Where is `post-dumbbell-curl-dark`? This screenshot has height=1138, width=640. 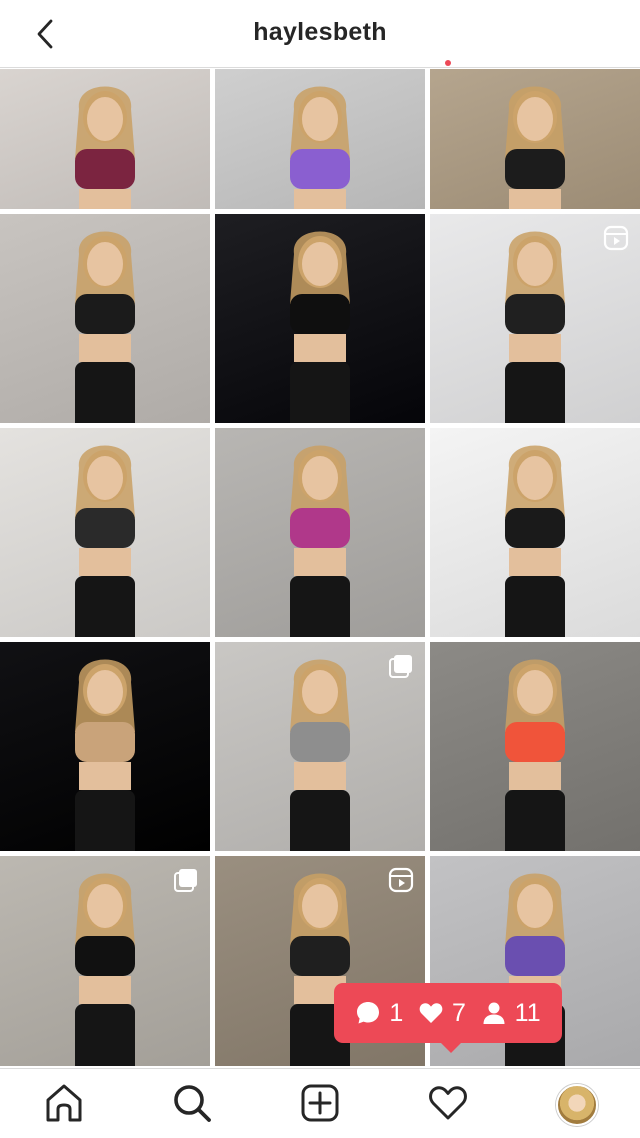
post-dumbbell-curl-dark is located at coordinates (320, 318).